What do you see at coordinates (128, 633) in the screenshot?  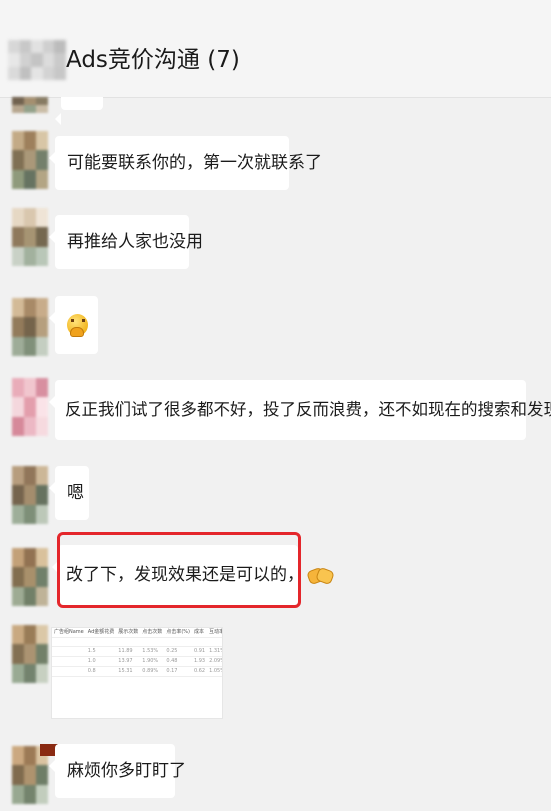 I see `image-table-header: 展示次数` at bounding box center [128, 633].